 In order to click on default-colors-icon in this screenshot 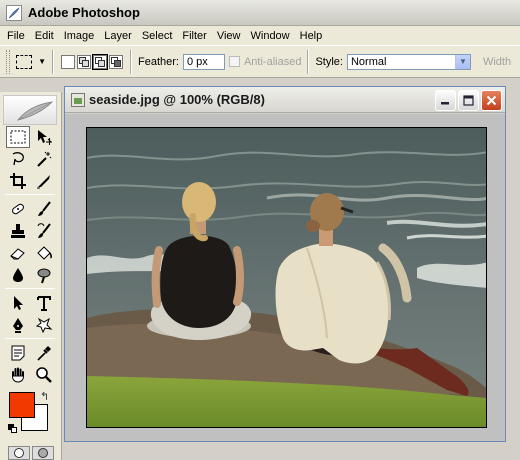, I will do `click(12, 428)`.